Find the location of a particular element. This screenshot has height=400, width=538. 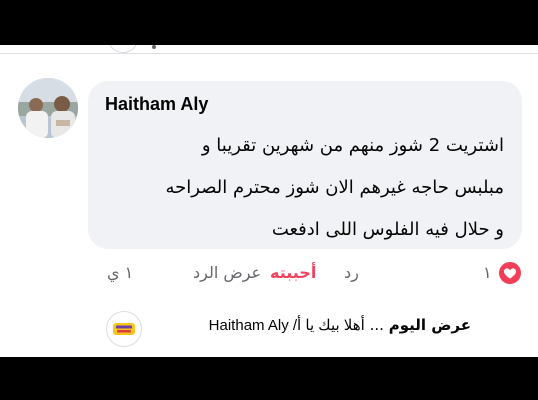

show-reply-button: عرض الرد is located at coordinates (227, 272).